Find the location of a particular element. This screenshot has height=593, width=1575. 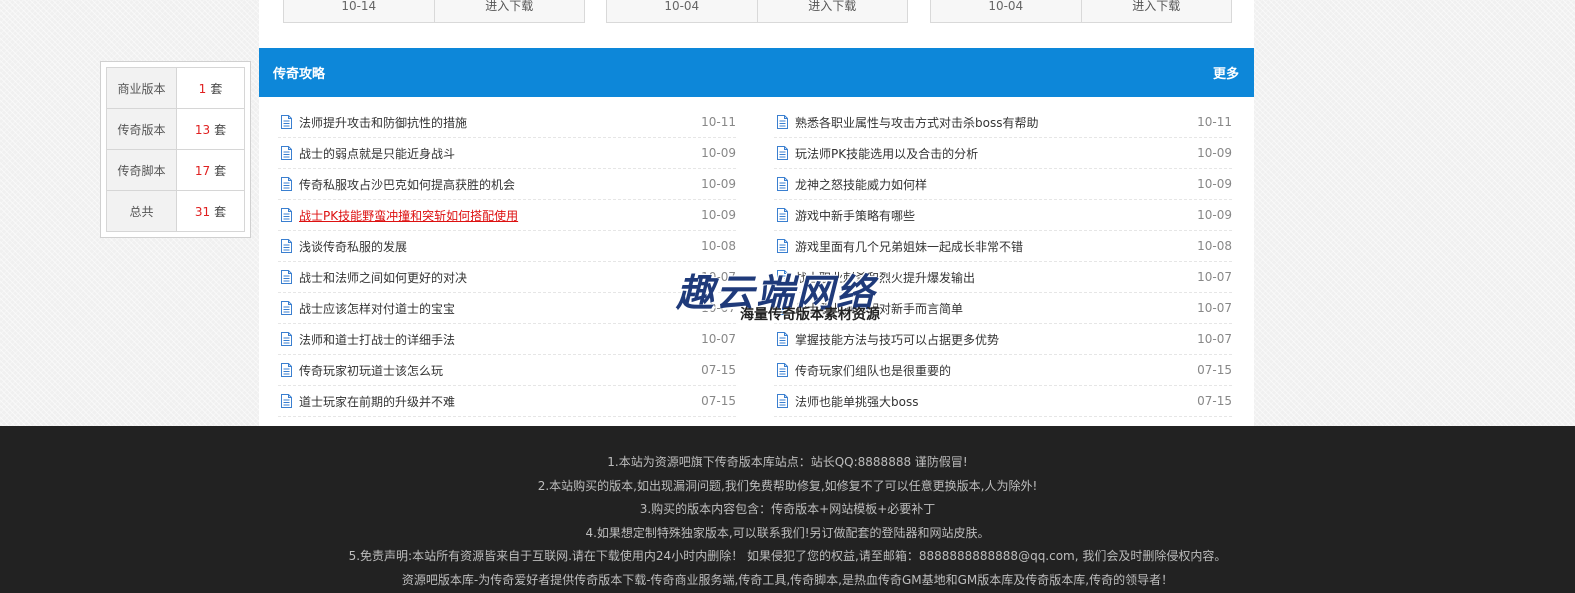

stats-row: 总共 31 套 is located at coordinates (175, 211).